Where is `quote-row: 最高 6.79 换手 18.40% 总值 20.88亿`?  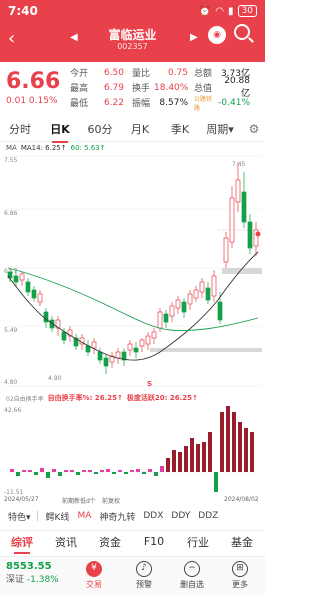
quote-row: 最高 6.79 换手 18.40% 总值 20.88亿 is located at coordinates (160, 87).